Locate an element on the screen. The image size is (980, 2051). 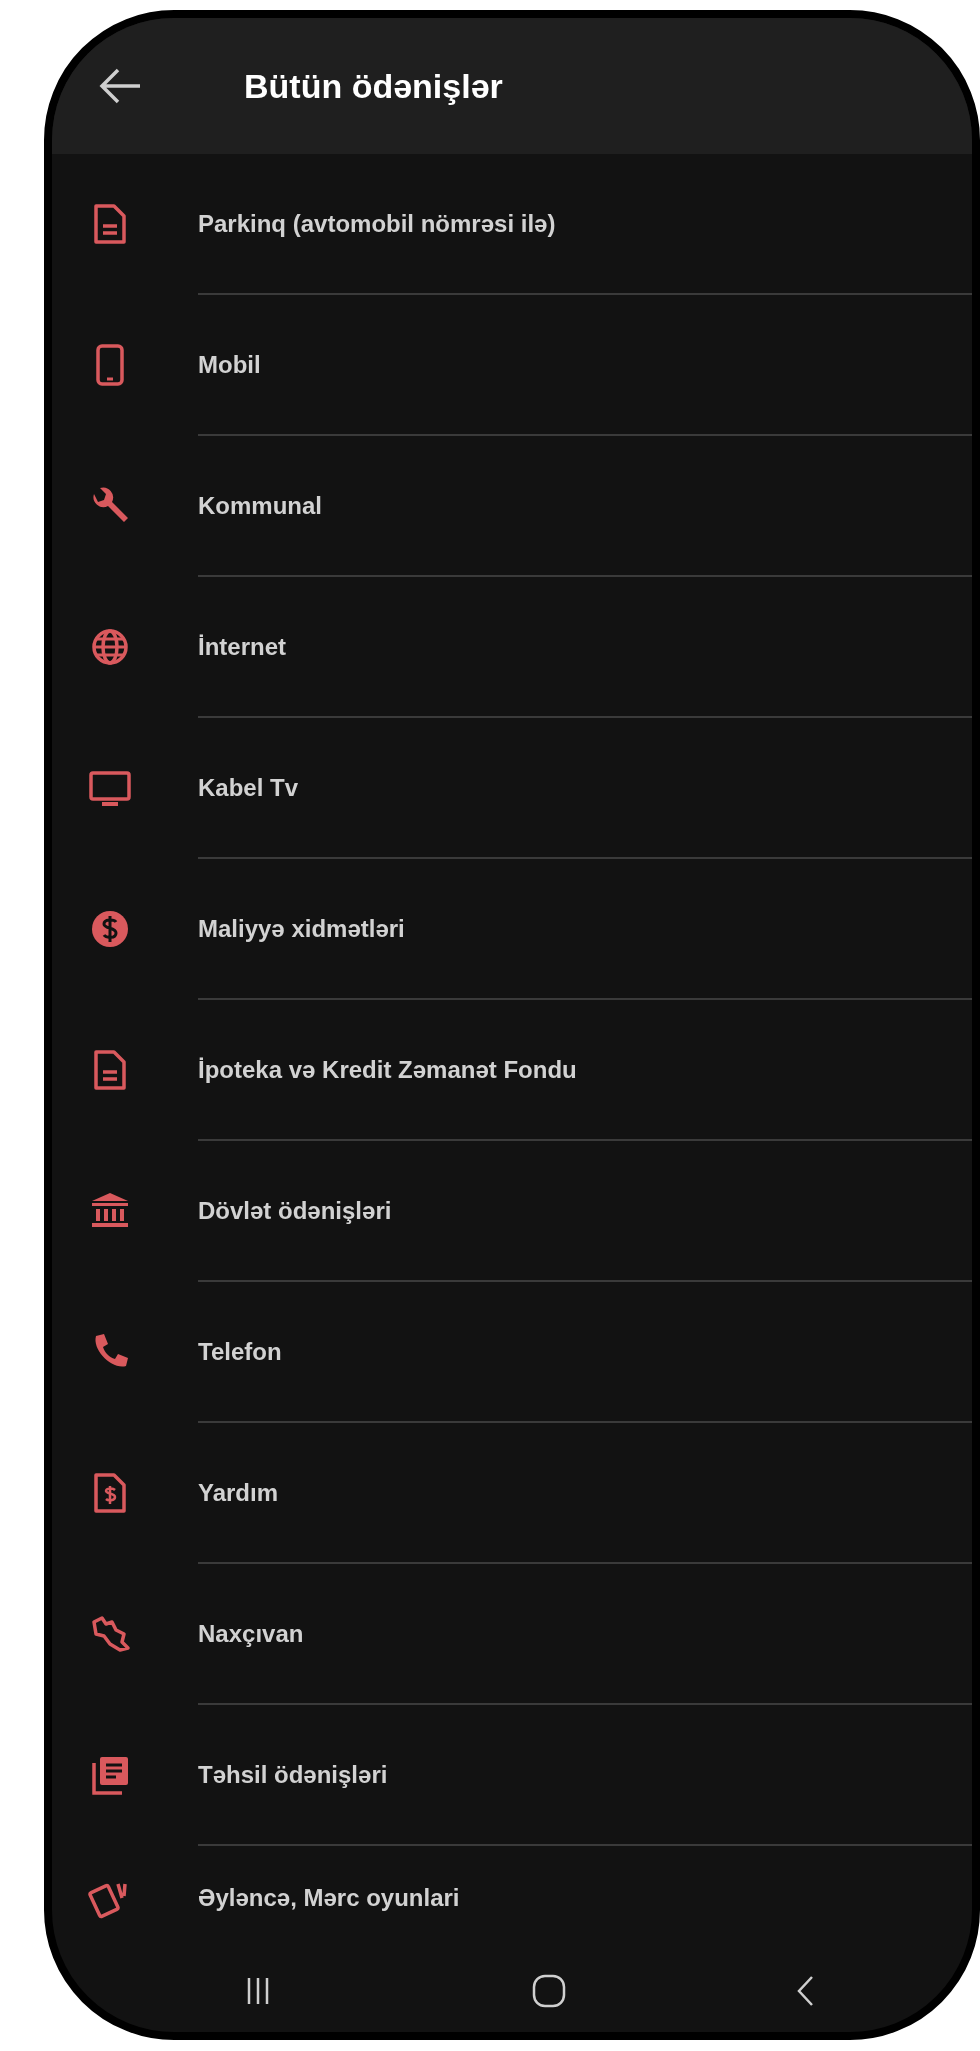
payment-category-item: Kabel Tv is located at coordinates (512, 788).